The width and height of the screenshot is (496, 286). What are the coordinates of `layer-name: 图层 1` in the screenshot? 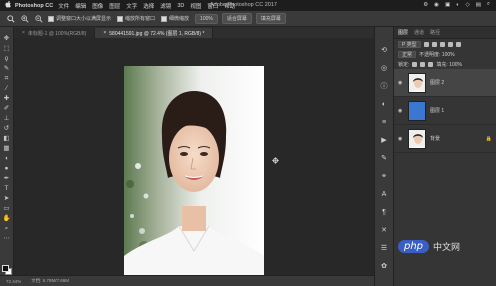 It's located at (463, 110).